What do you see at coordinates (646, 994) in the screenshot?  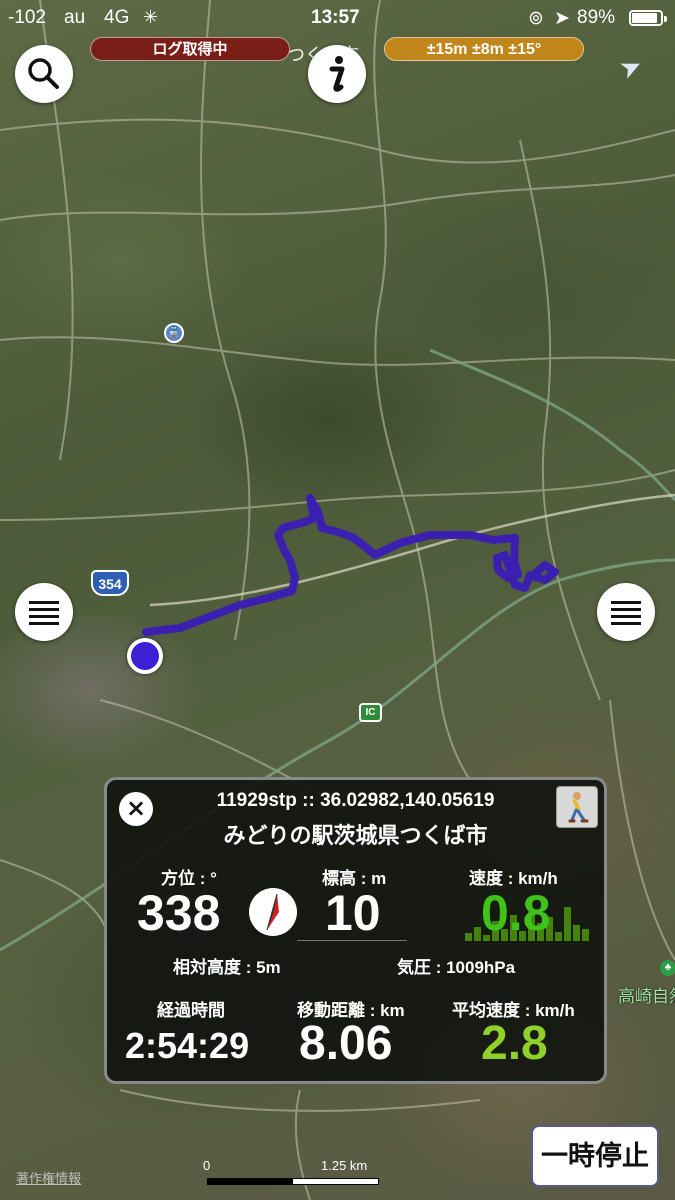 I see `park-label: 高崎自然` at bounding box center [646, 994].